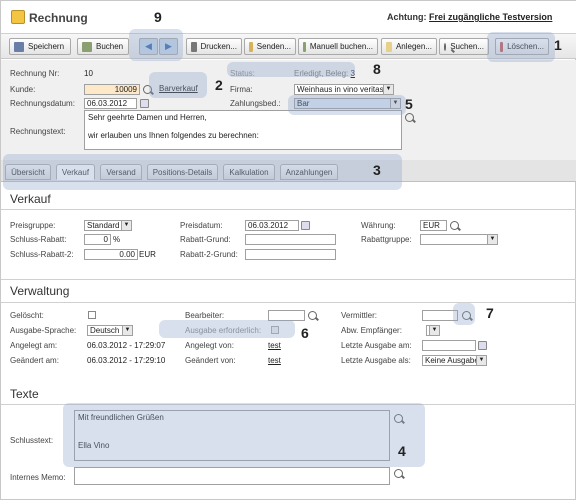 The width and height of the screenshot is (576, 501). I want to click on abw-empfaenger-label: Abw. Empfänger:, so click(371, 330).